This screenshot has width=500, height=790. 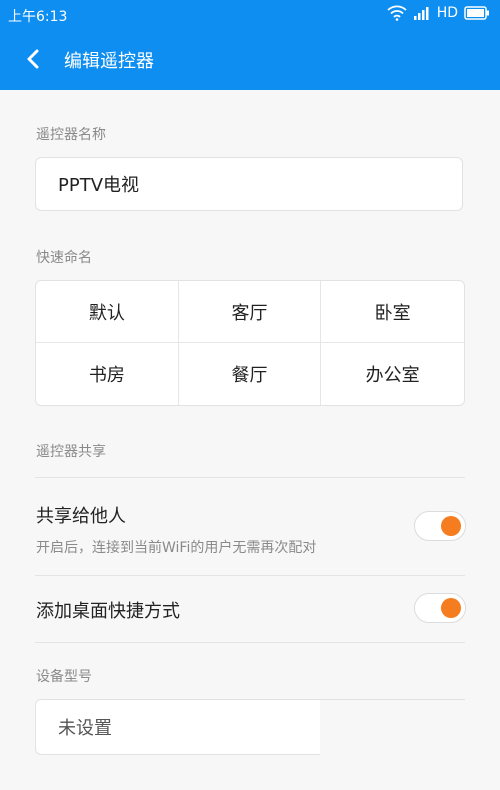 I want to click on status-icons: HD, so click(x=438, y=13).